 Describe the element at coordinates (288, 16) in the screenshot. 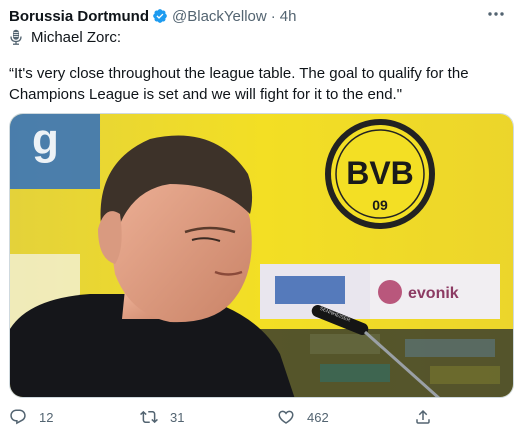

I see `tweet-timestamp: 4h` at that location.